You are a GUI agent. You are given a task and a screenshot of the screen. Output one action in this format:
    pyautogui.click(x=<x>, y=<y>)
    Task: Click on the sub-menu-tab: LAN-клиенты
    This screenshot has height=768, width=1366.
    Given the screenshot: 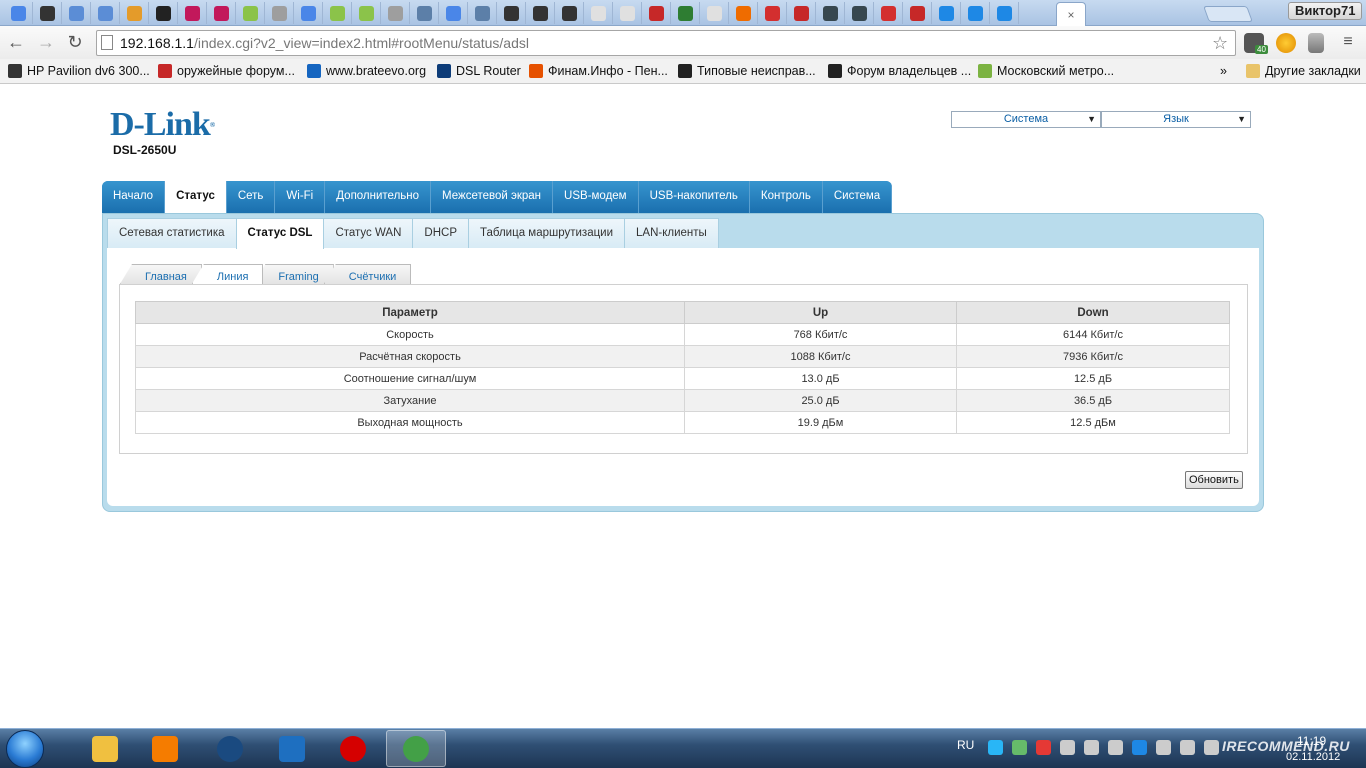 What is the action you would take?
    pyautogui.click(x=671, y=233)
    